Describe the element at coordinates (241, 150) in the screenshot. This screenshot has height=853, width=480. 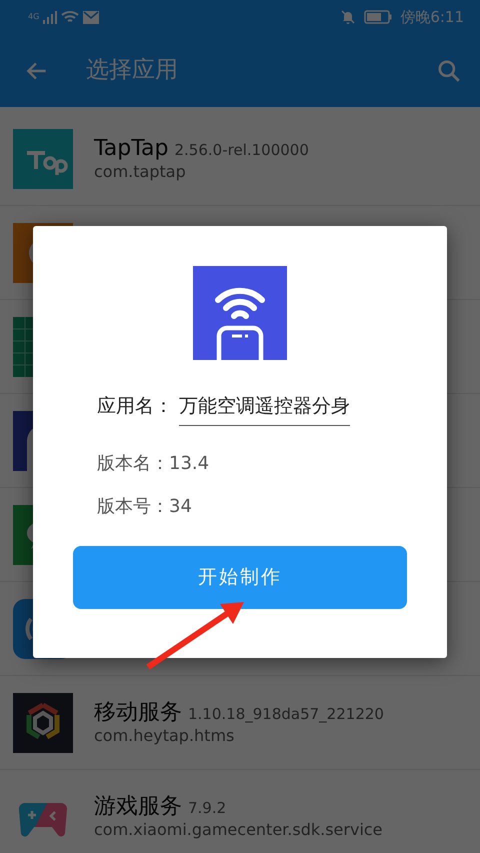
I see `app-version: 2.56.0-rel.100000` at that location.